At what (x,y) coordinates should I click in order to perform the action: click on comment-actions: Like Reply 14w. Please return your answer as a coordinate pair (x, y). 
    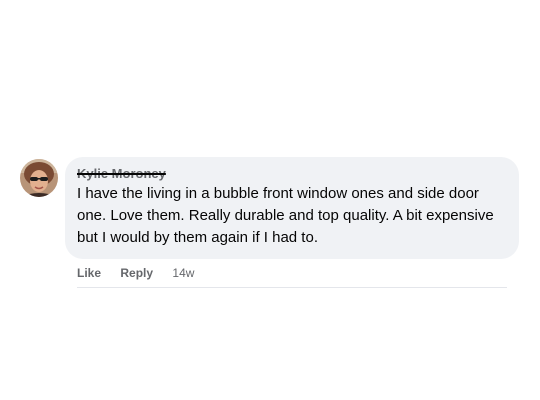
    Looking at the image, I should click on (135, 273).